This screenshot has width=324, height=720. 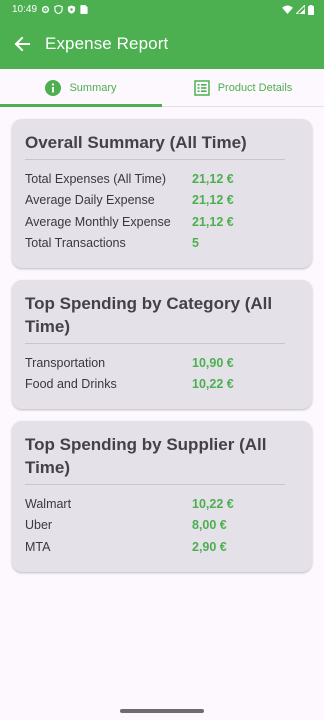 I want to click on tab-summary-label: Summary, so click(x=93, y=87).